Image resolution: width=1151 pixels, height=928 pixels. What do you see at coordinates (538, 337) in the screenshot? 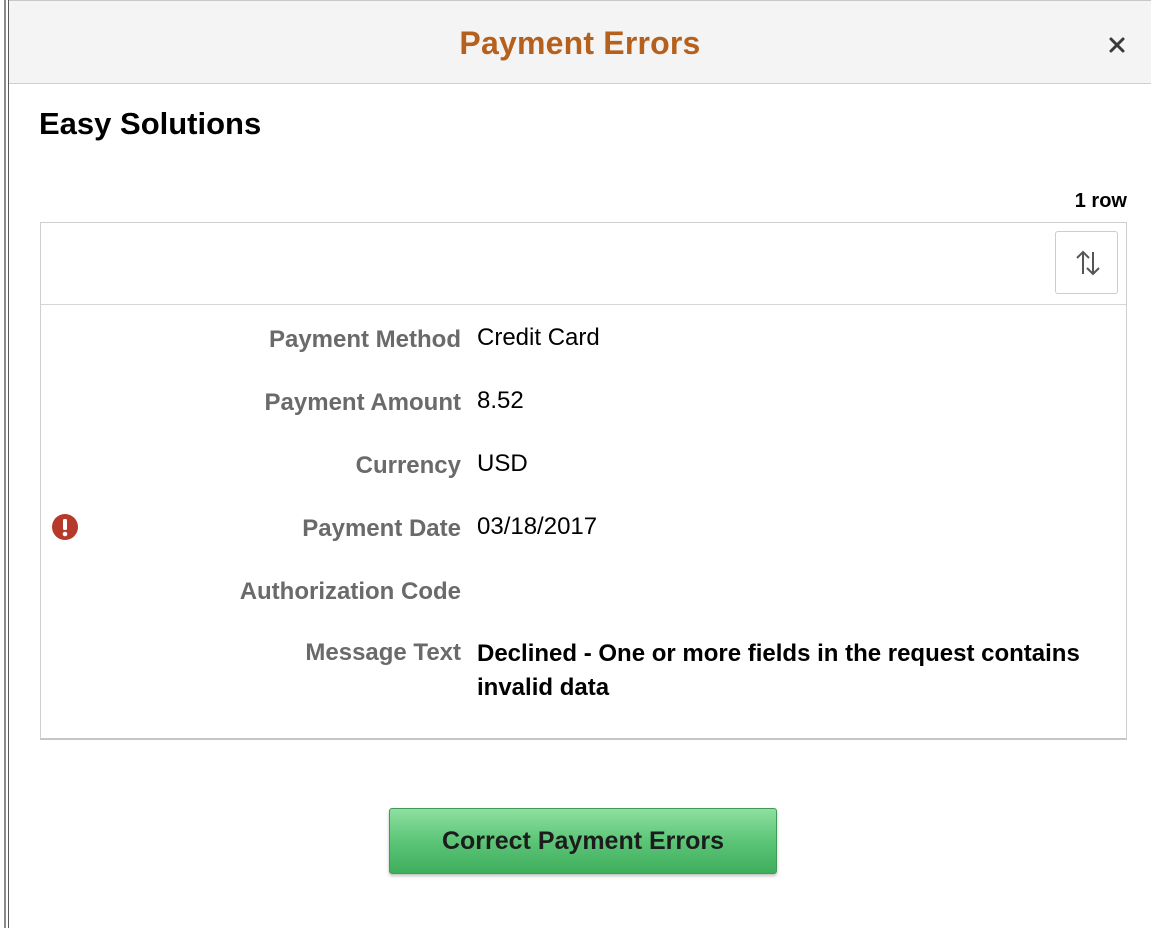
I see `field-value: Credit Card` at bounding box center [538, 337].